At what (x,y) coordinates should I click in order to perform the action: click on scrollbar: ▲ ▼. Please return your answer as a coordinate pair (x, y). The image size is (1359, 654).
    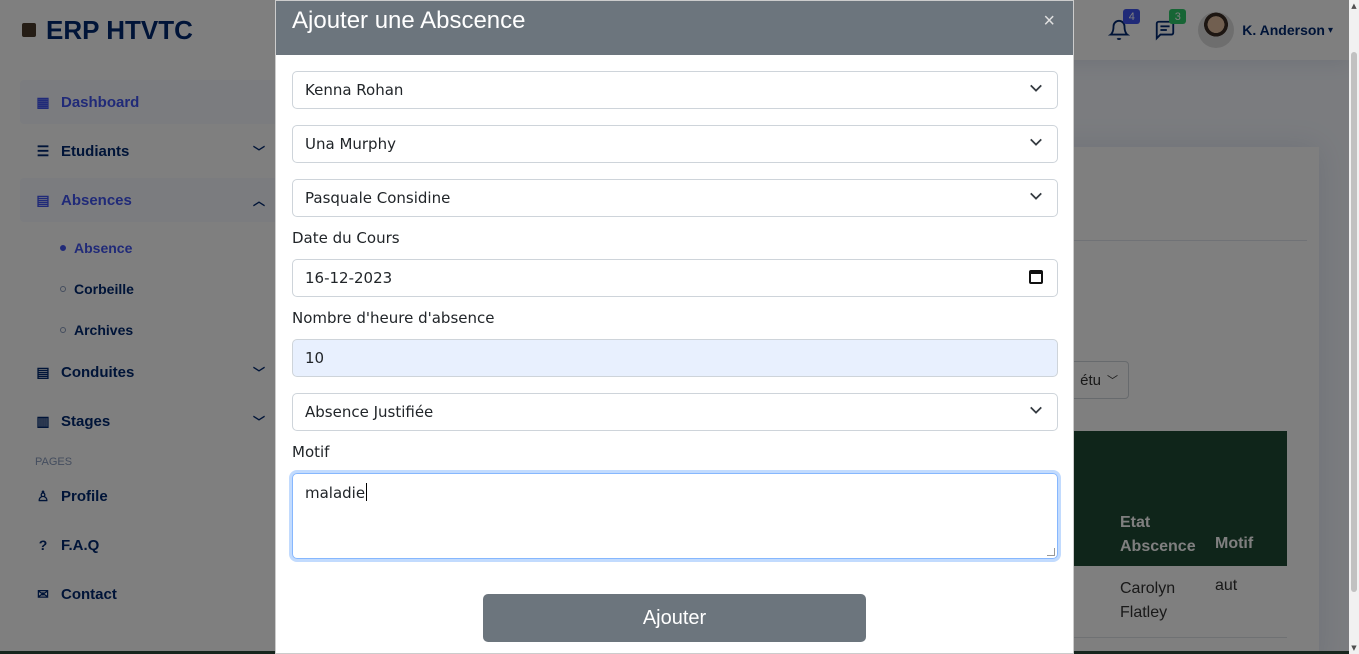
    Looking at the image, I should click on (1354, 327).